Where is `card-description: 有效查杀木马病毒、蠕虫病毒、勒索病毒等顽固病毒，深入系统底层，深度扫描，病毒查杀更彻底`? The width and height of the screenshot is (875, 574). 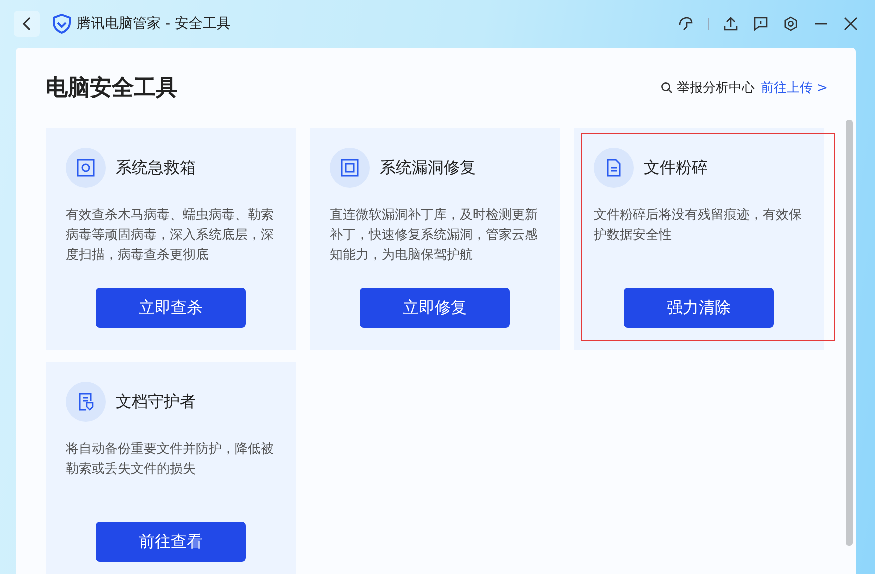
card-description: 有效查杀木马病毒、蠕虫病毒、勒索病毒等顽固病毒，深入系统底层，深度扫描，病毒查杀更彻底 is located at coordinates (170, 236).